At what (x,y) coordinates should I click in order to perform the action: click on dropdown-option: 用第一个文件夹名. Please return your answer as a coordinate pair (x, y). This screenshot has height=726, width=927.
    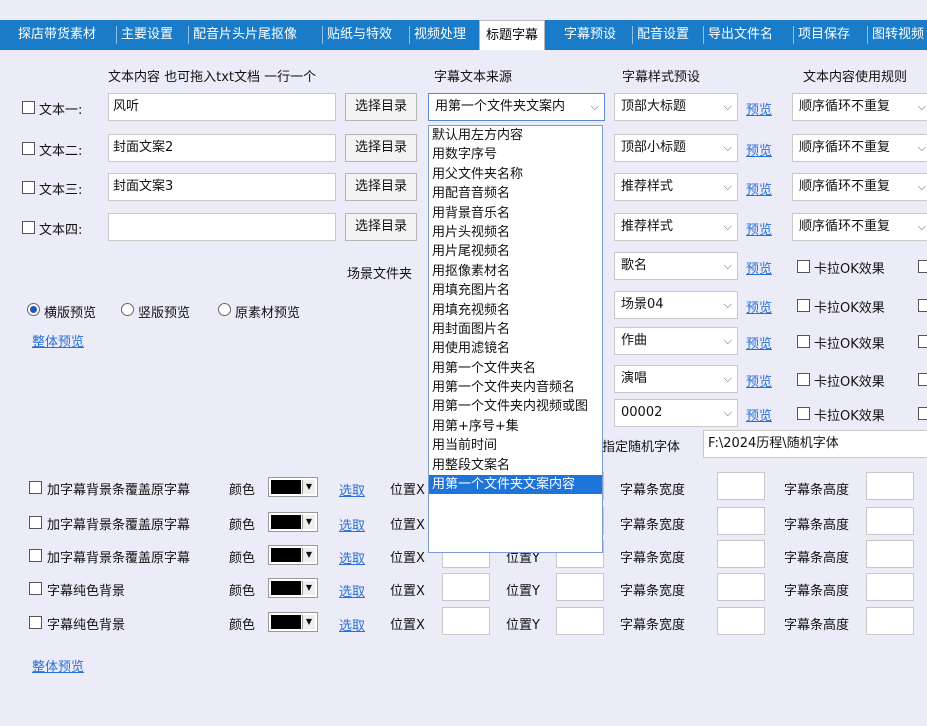
    Looking at the image, I should click on (515, 368).